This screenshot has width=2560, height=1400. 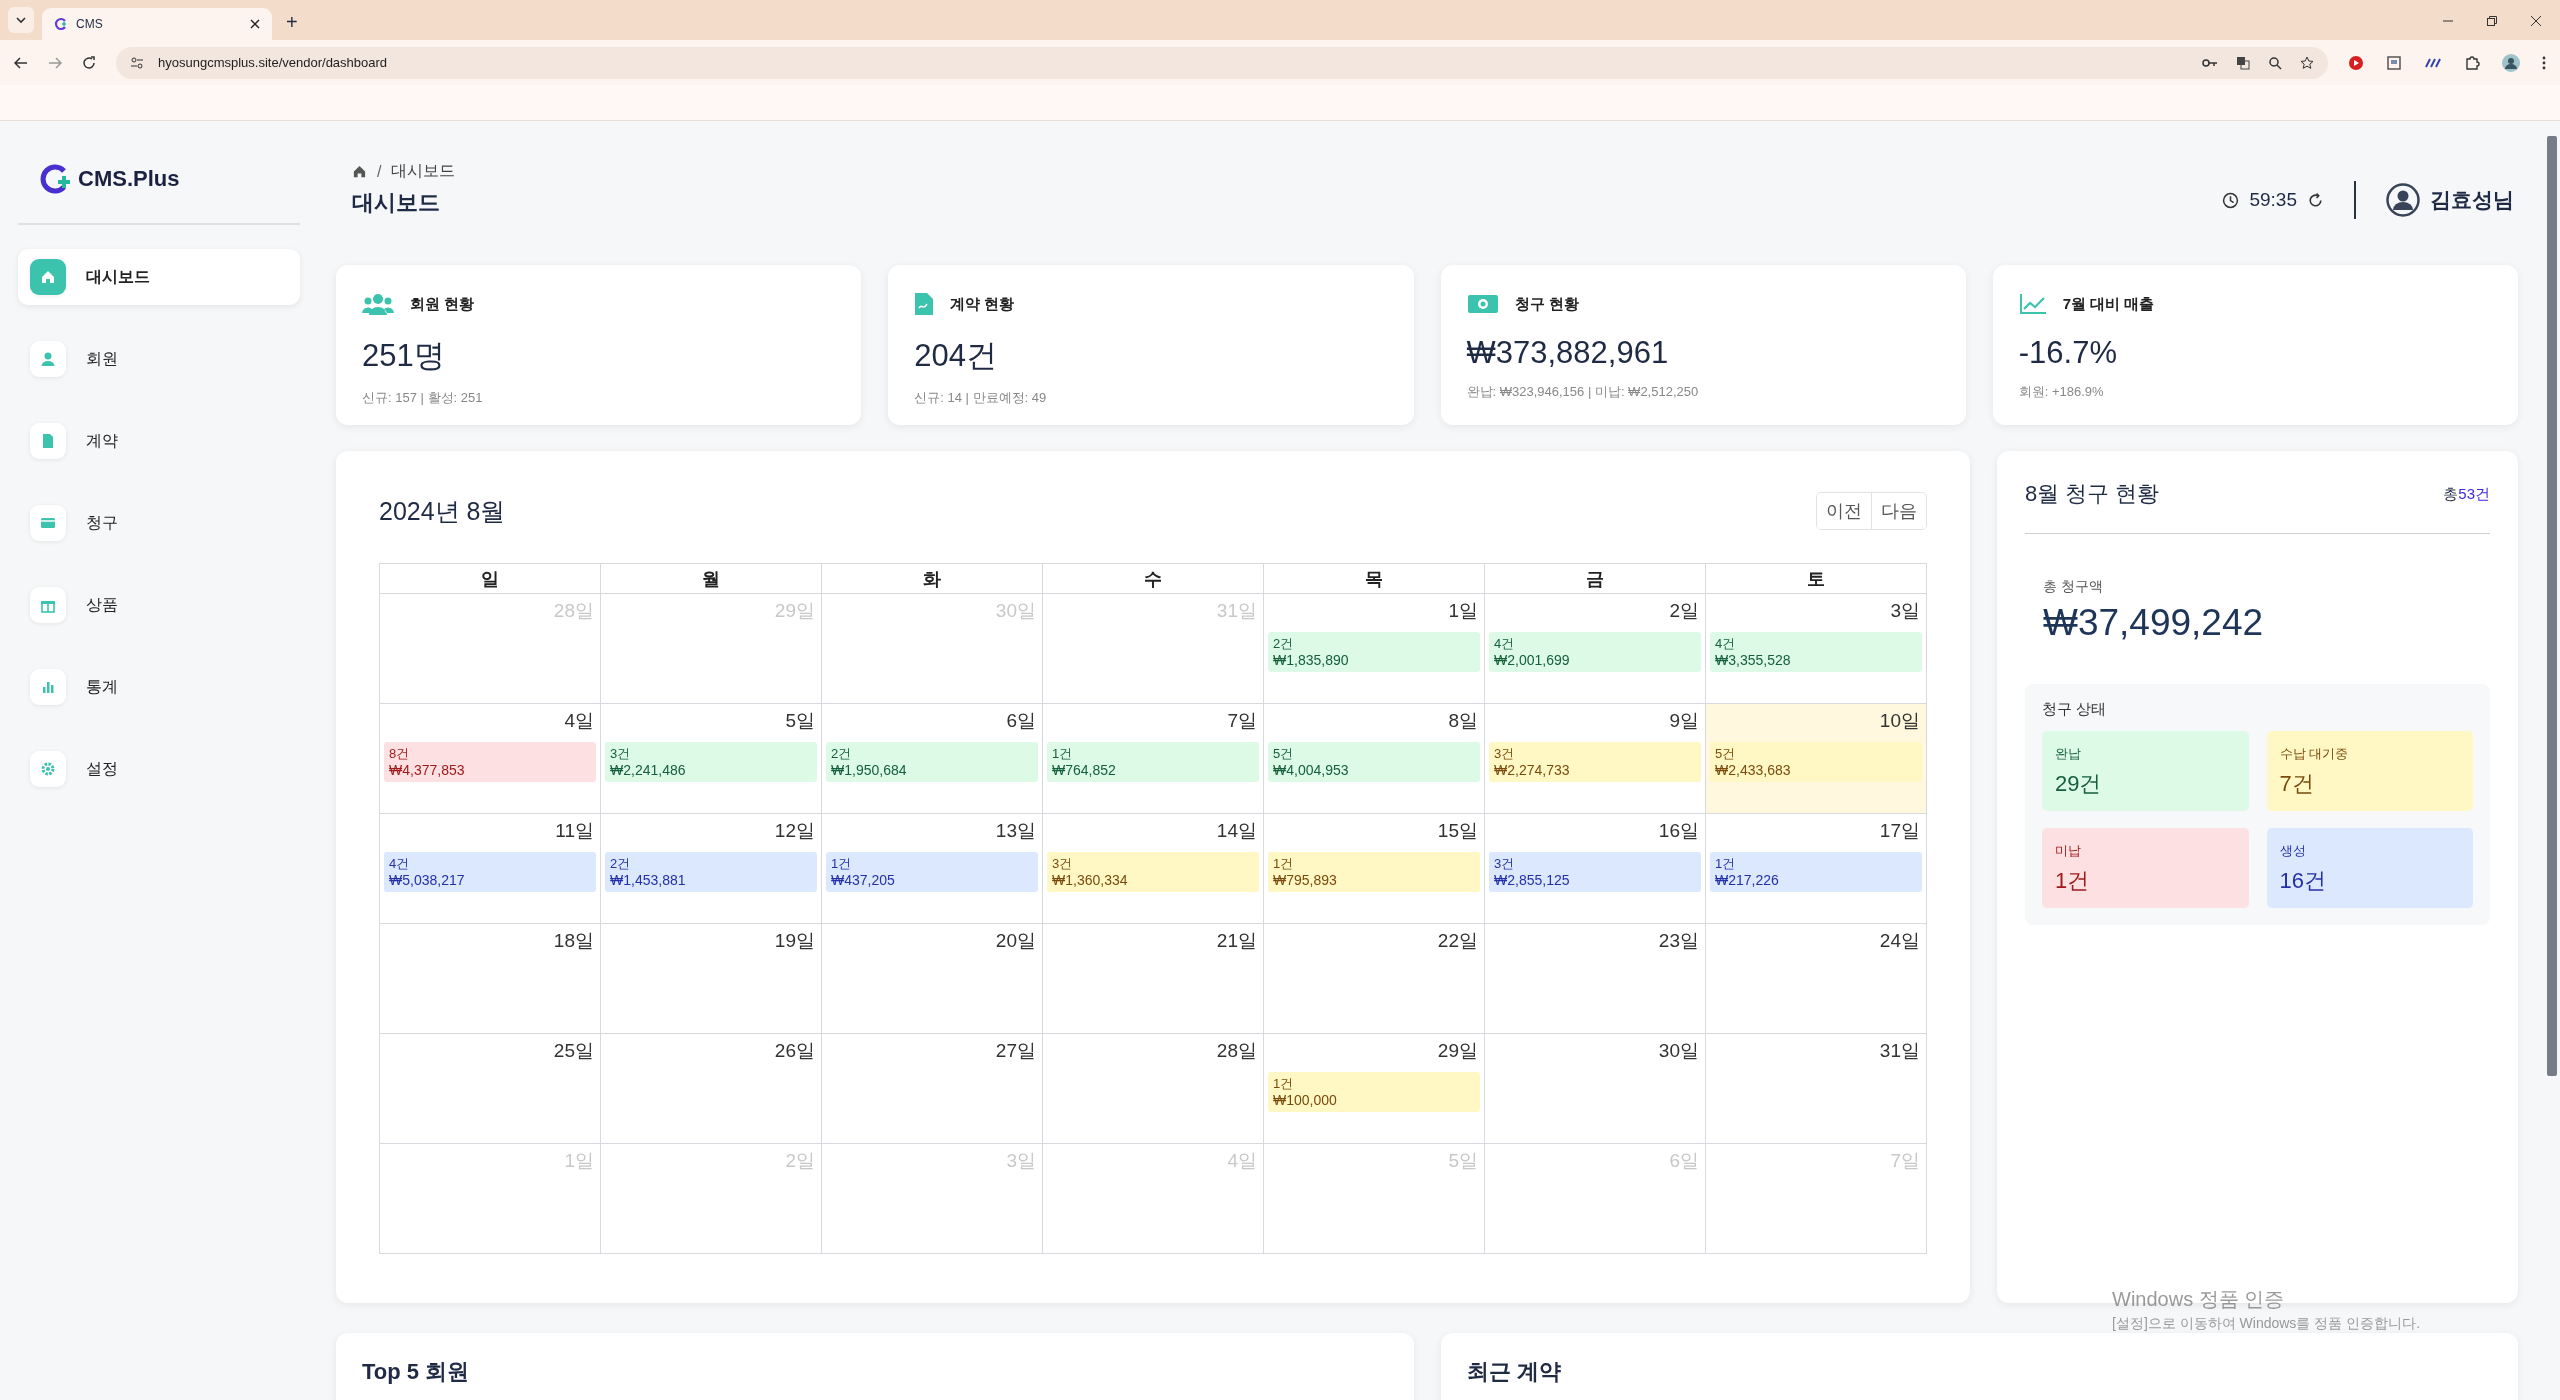 I want to click on calendar-day: 25일, so click(x=490, y=1089).